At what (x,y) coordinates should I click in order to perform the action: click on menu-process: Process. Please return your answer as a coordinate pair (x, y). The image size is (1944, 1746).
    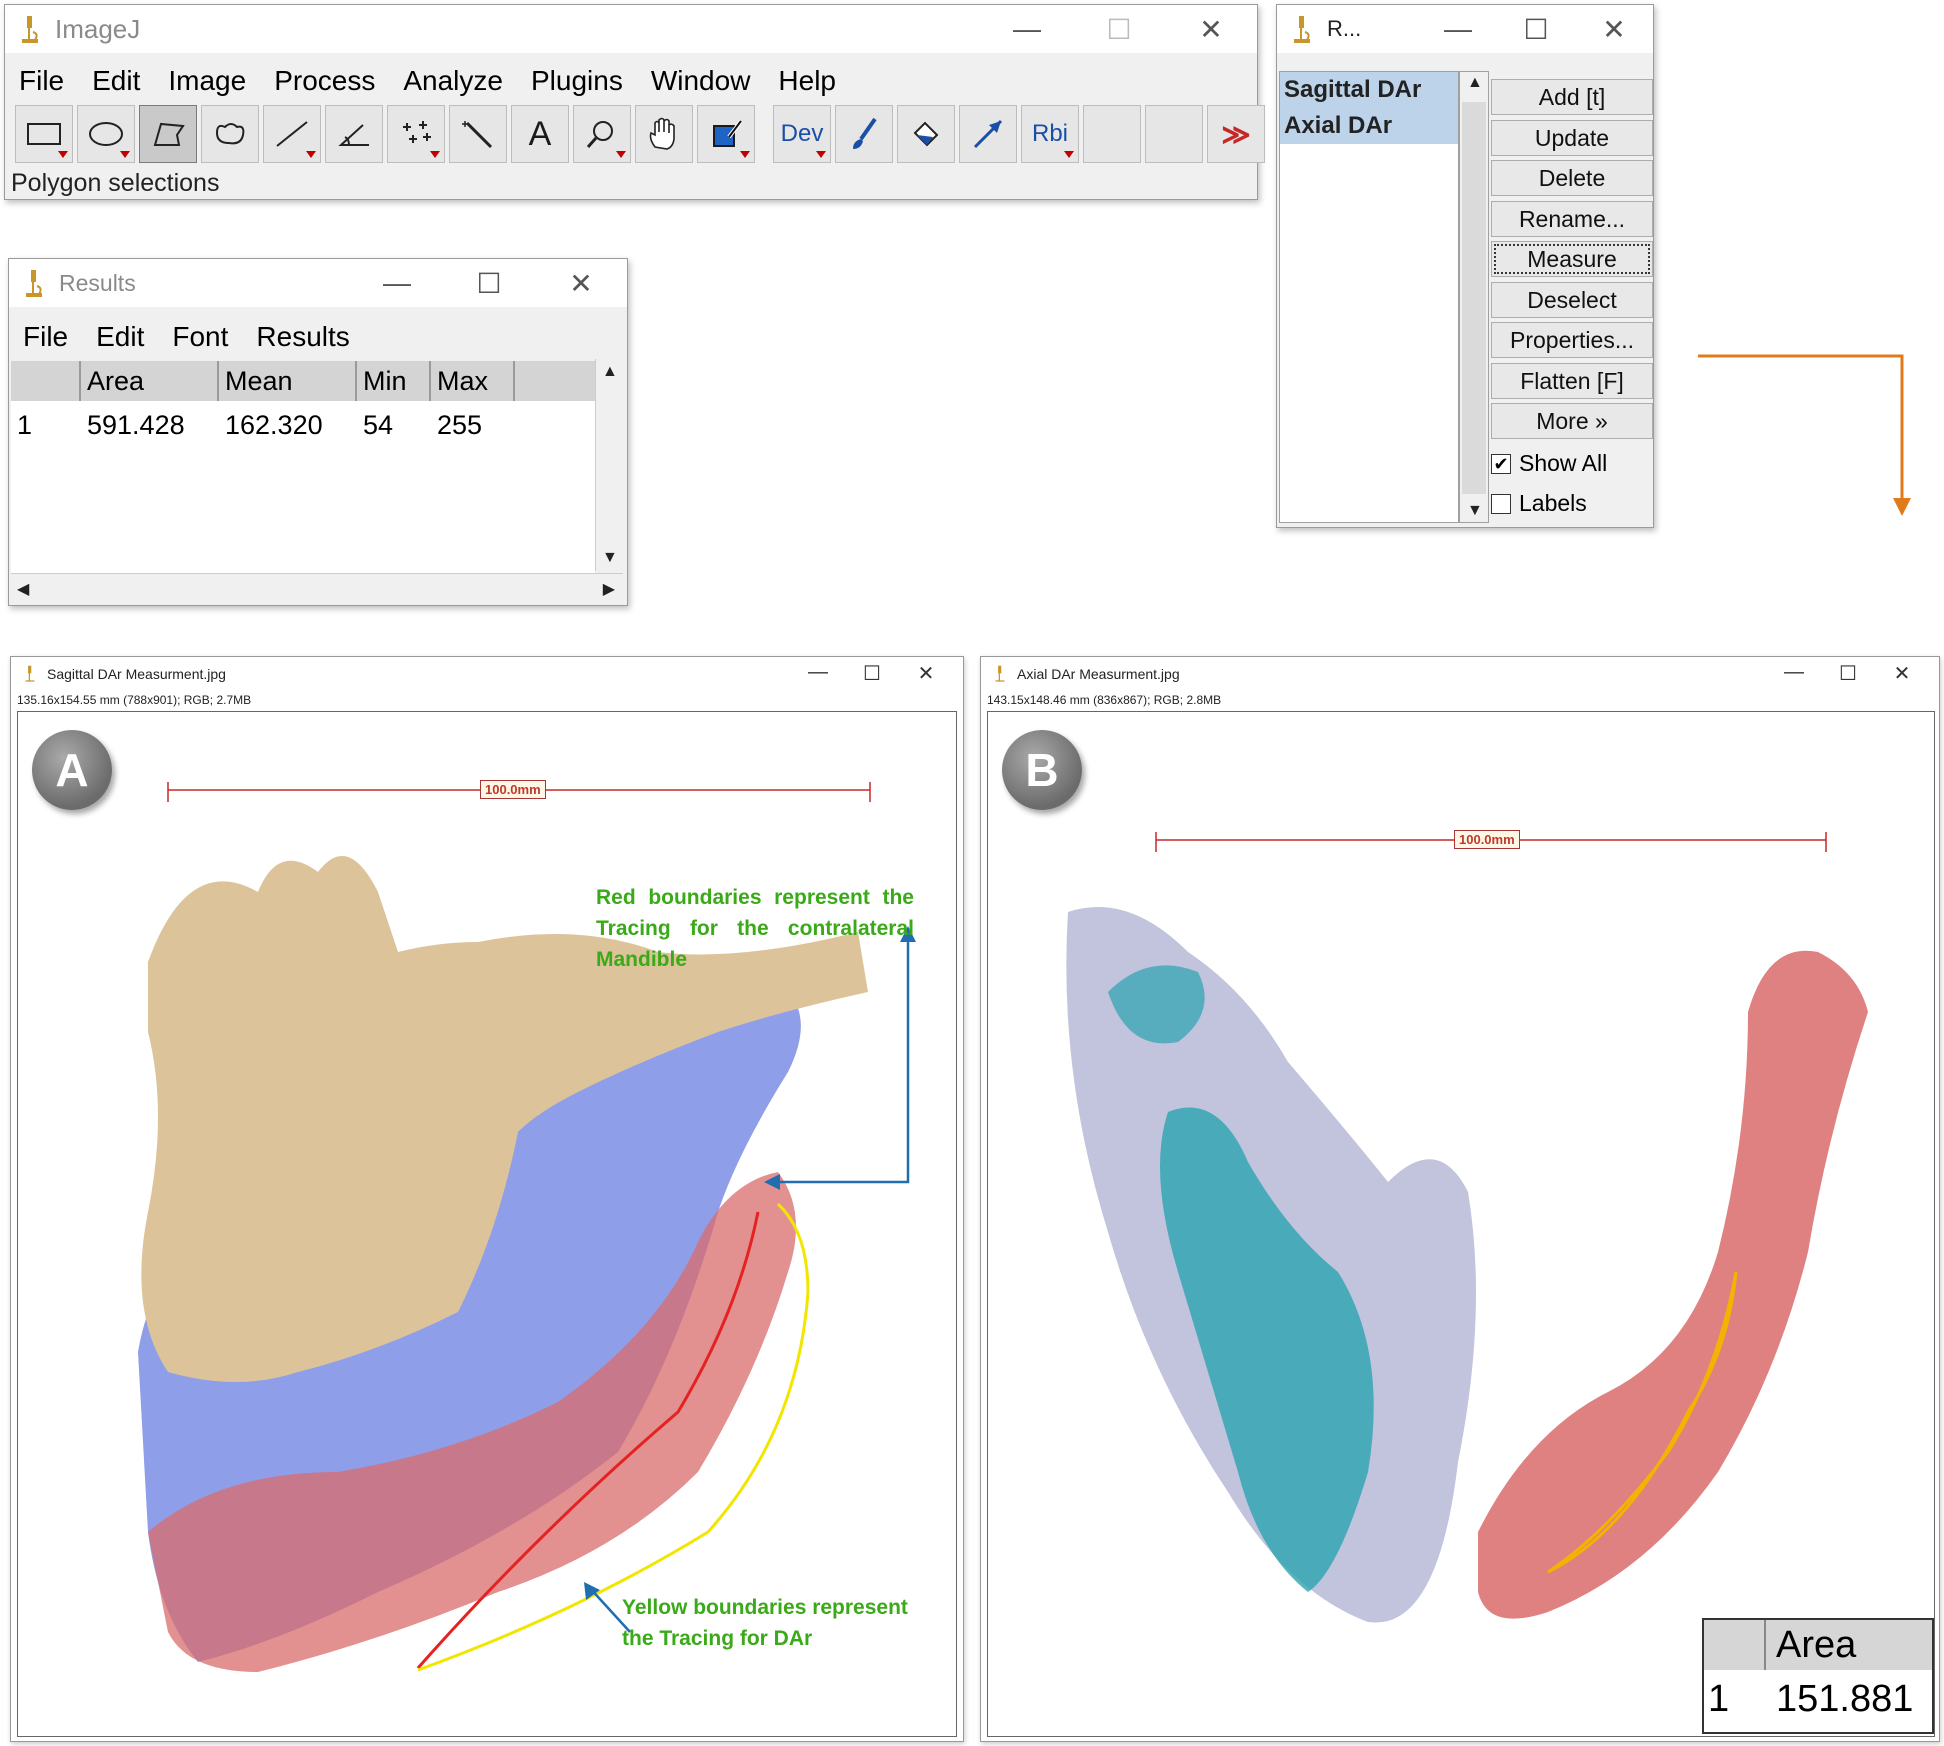
    Looking at the image, I should click on (324, 81).